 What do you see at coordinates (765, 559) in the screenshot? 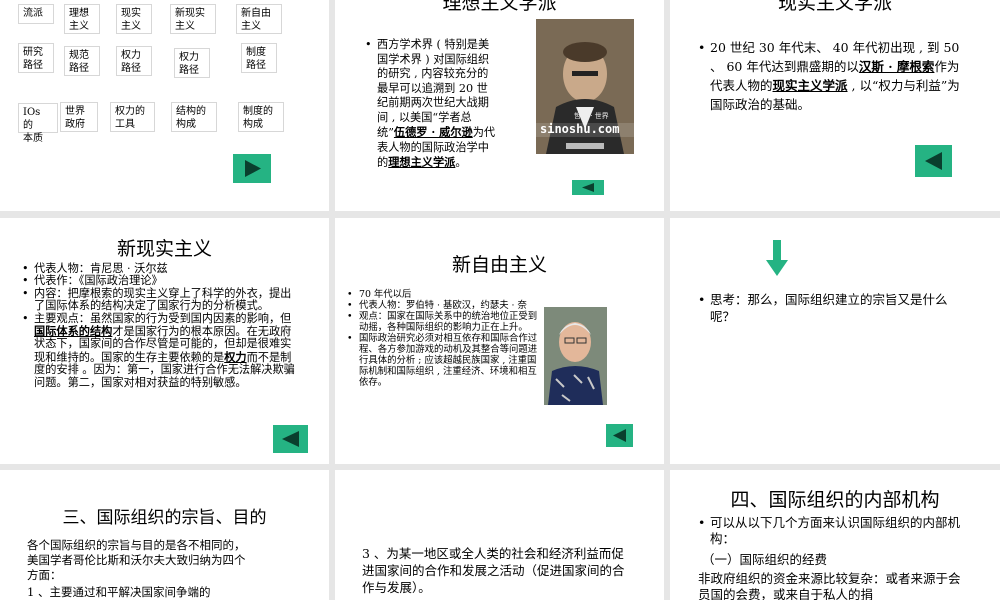
I see `sub-heading: （一）国际组织的经费` at bounding box center [765, 559].